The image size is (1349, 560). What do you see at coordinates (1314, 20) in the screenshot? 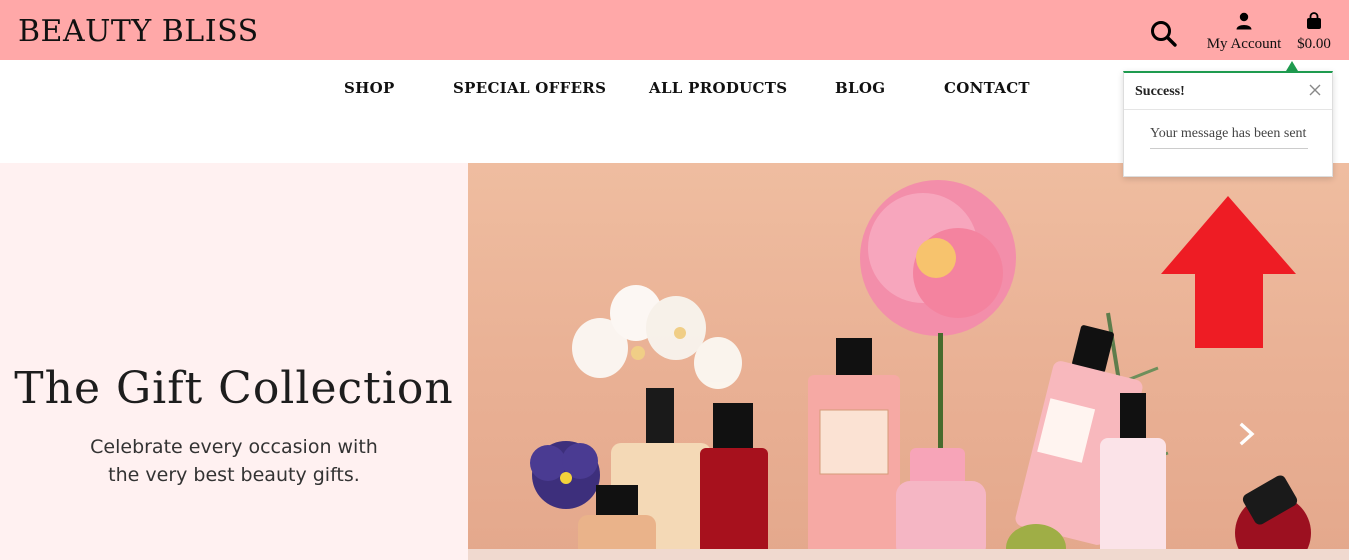
I see `shopping-bag-icon` at bounding box center [1314, 20].